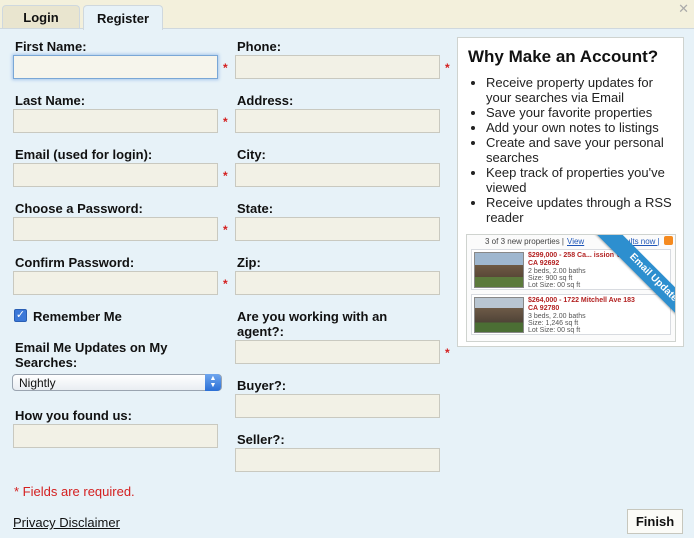 This screenshot has width=694, height=538. Describe the element at coordinates (51, 46) in the screenshot. I see `first-name-label: First Name:` at that location.